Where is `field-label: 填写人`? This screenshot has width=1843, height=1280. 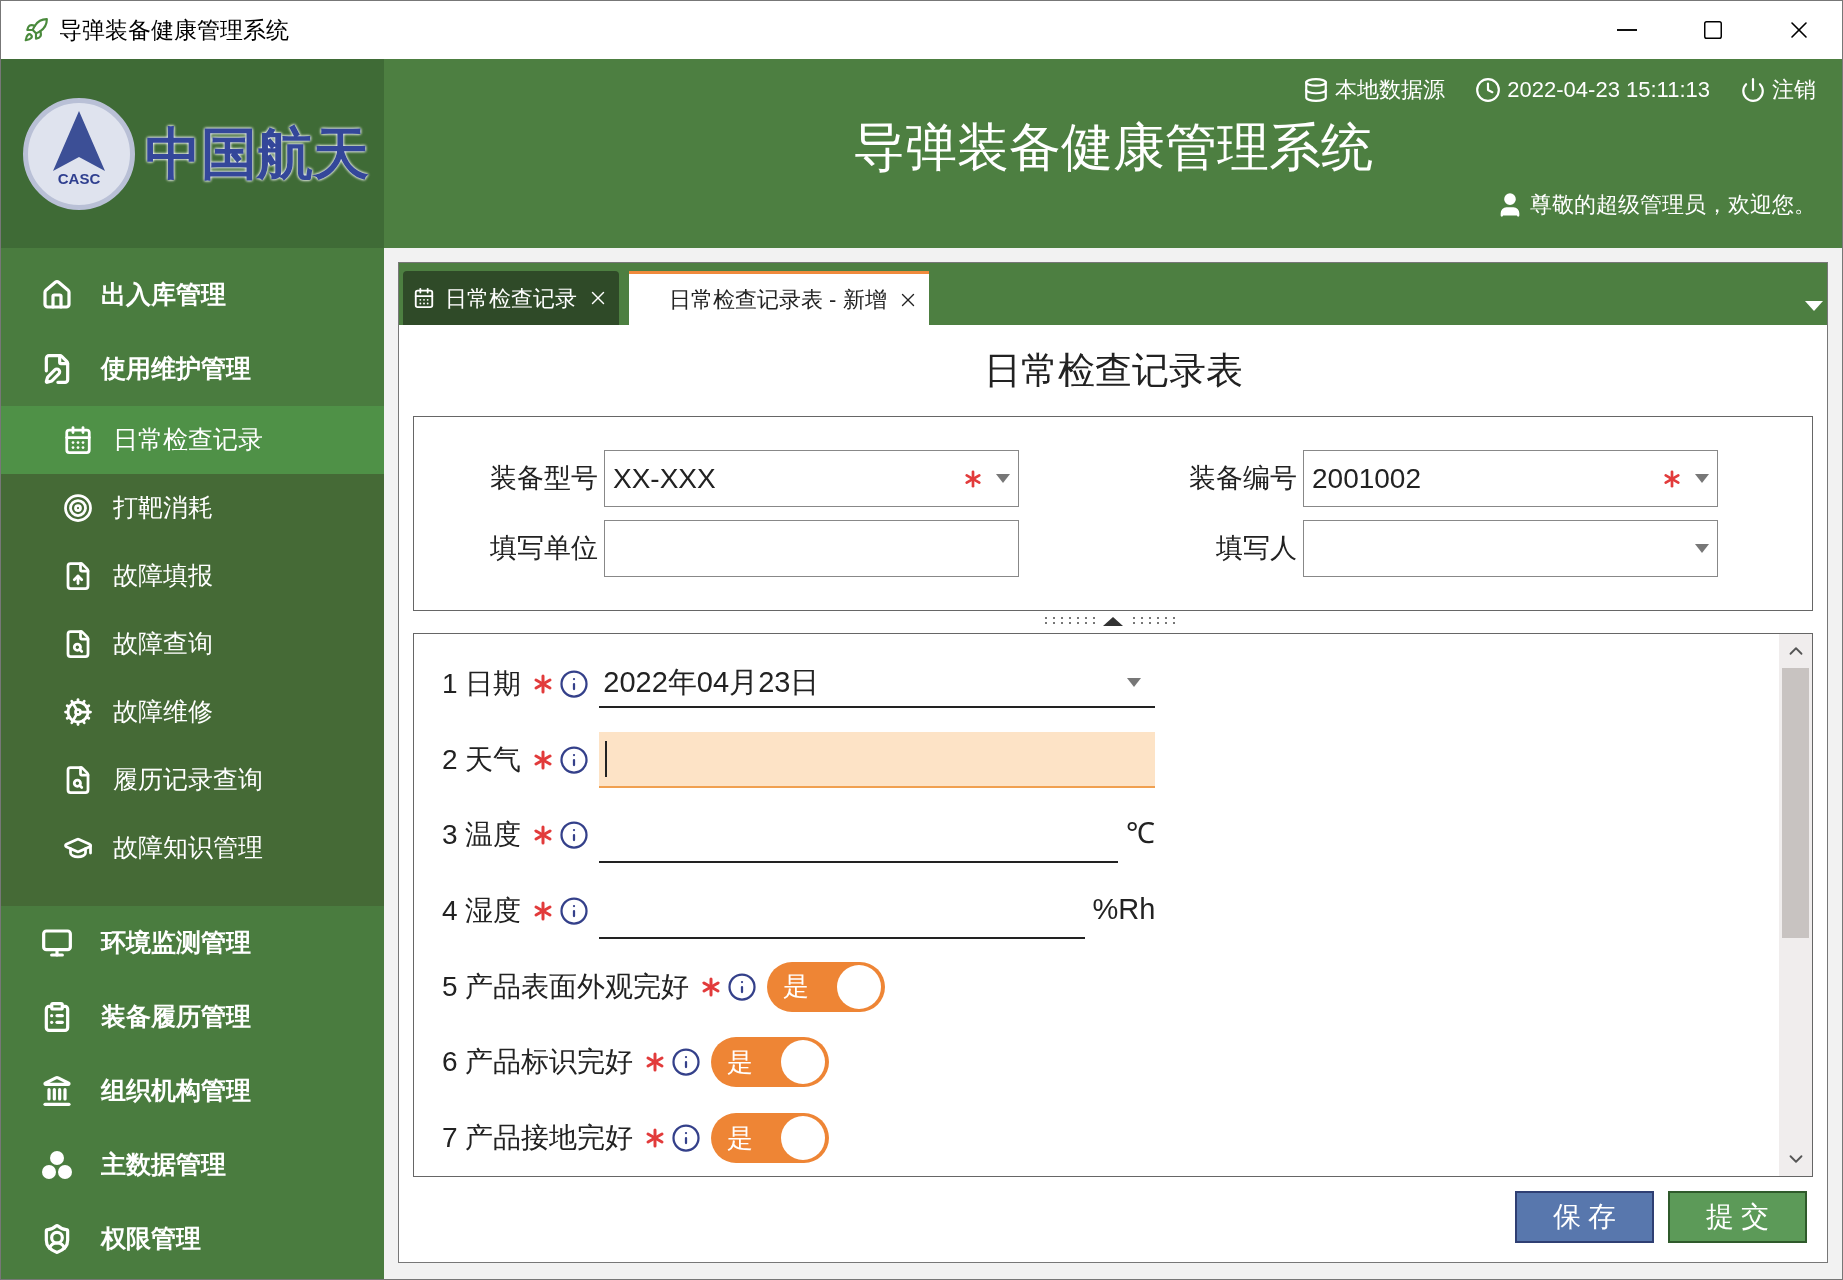 field-label: 填写人 is located at coordinates (1256, 549).